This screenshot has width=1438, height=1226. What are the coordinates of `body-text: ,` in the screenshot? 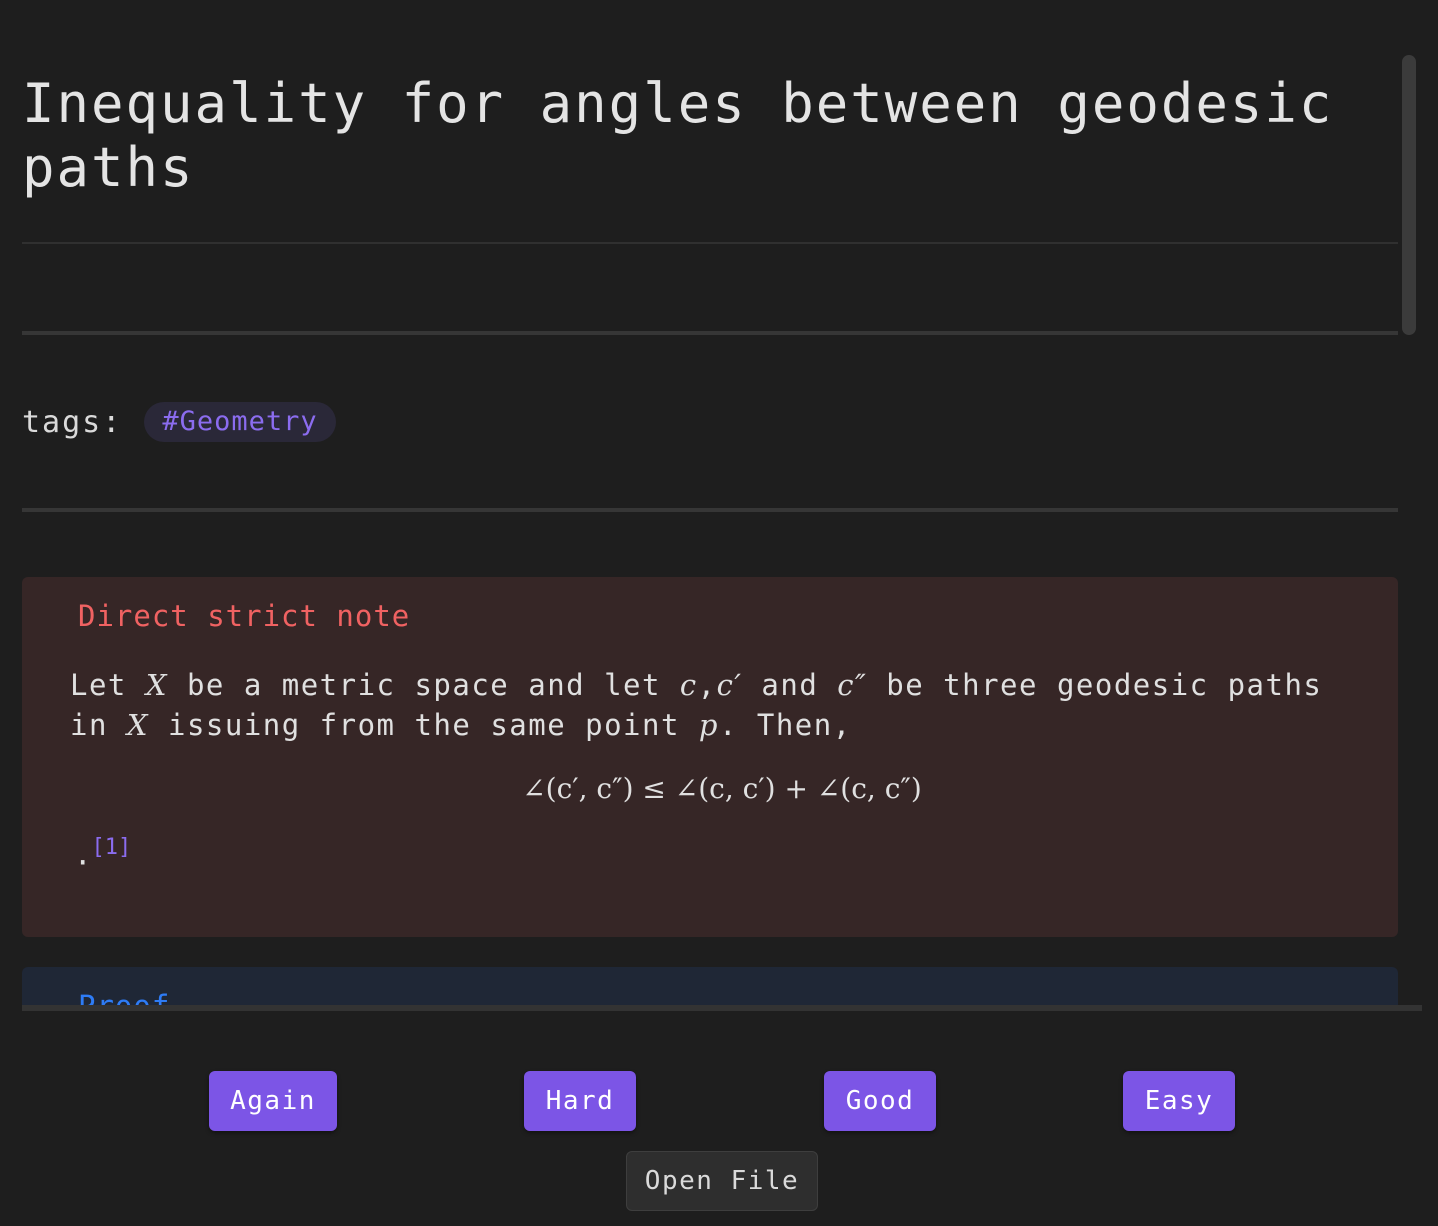 It's located at (707, 685).